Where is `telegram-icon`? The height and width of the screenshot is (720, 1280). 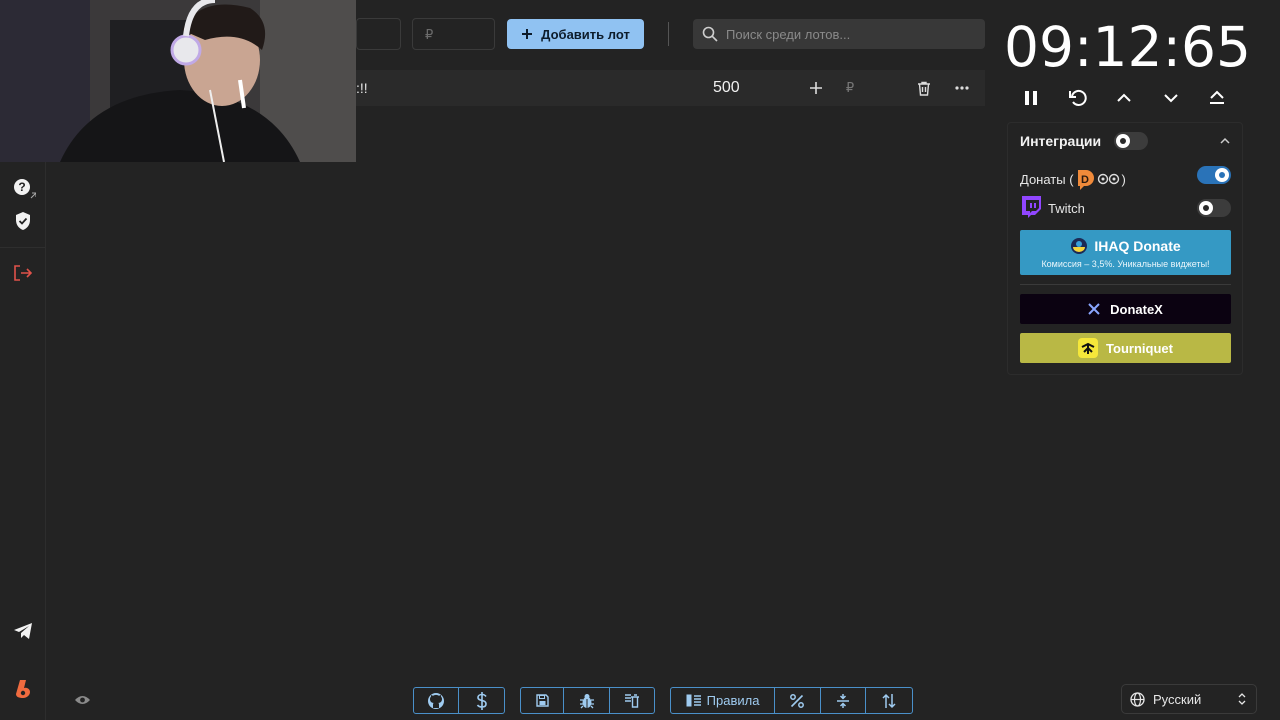
telegram-icon is located at coordinates (23, 631).